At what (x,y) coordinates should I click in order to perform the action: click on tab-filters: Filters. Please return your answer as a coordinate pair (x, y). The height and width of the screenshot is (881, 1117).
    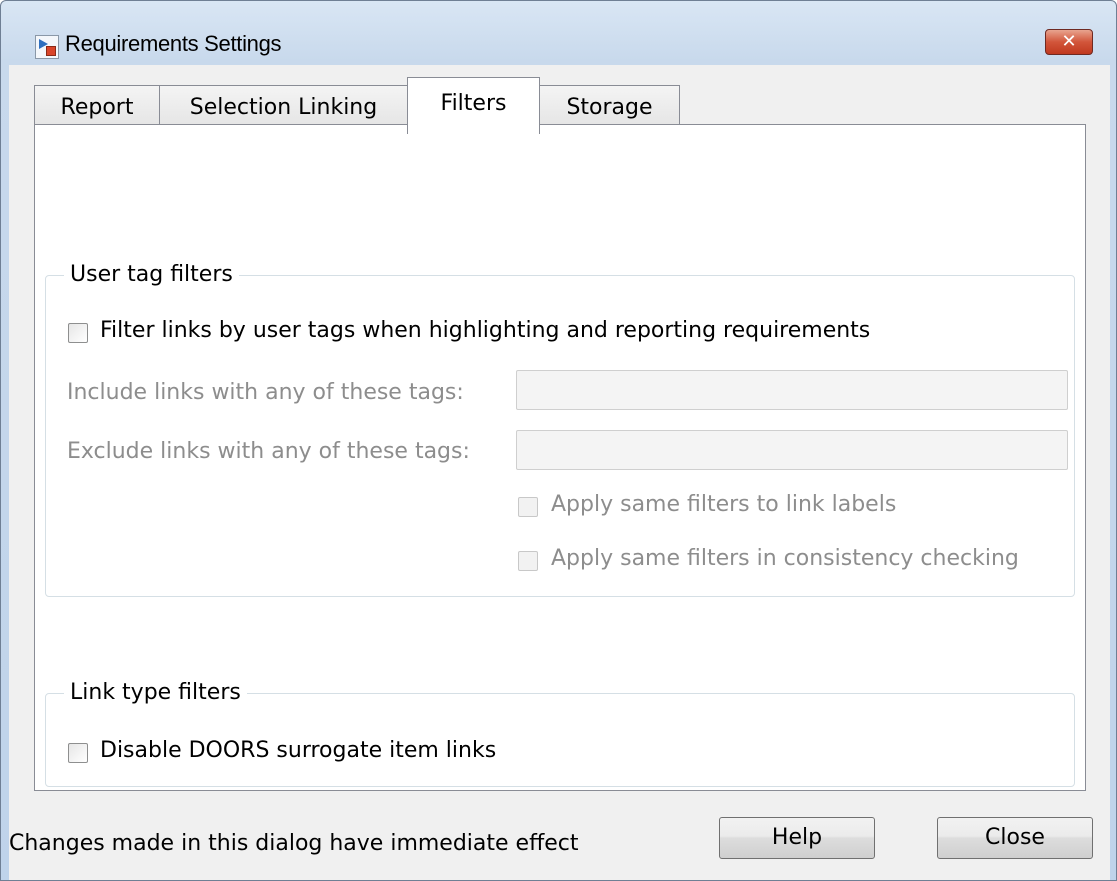
    Looking at the image, I should click on (473, 105).